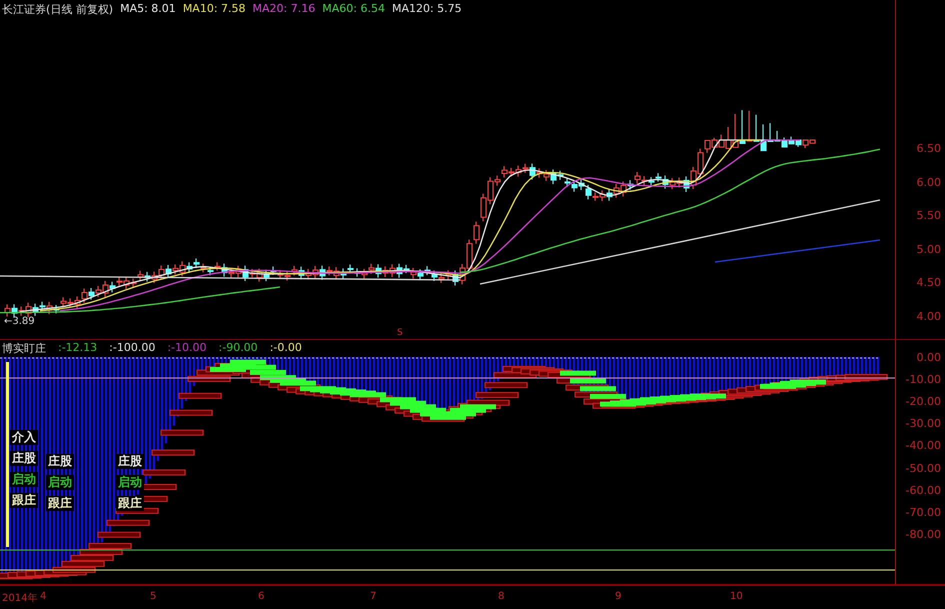 This screenshot has height=609, width=945. I want to click on time-axis-label: 5, so click(153, 596).